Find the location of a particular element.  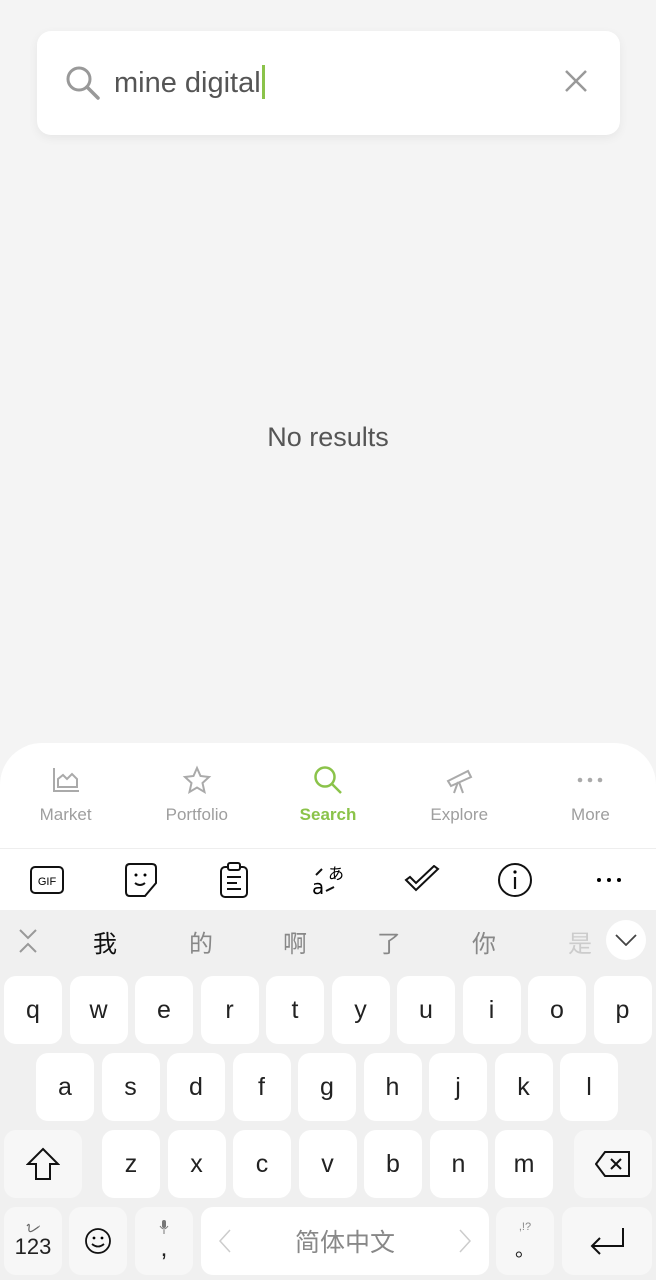

translate-button: aあ is located at coordinates (328, 880).